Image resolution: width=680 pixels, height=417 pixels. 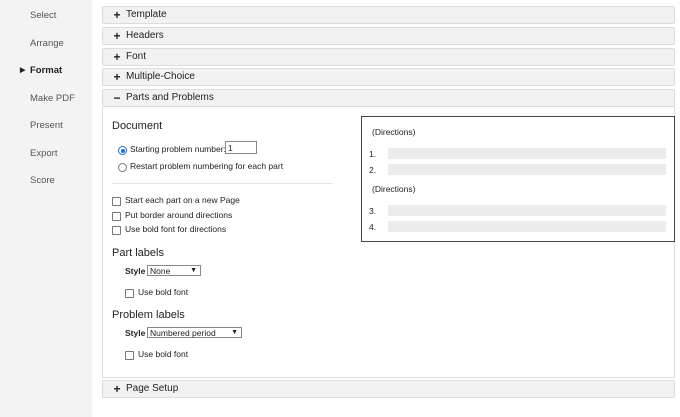 I want to click on section-parts-problems-header: − Parts and Problems, so click(x=388, y=98).